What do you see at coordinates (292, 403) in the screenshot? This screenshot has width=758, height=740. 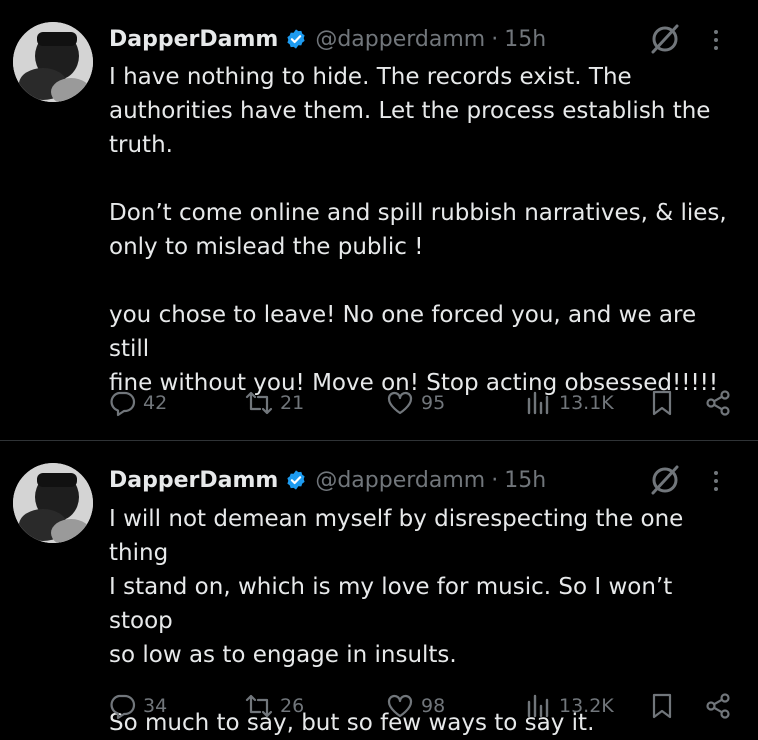 I see `repost-count: 21` at bounding box center [292, 403].